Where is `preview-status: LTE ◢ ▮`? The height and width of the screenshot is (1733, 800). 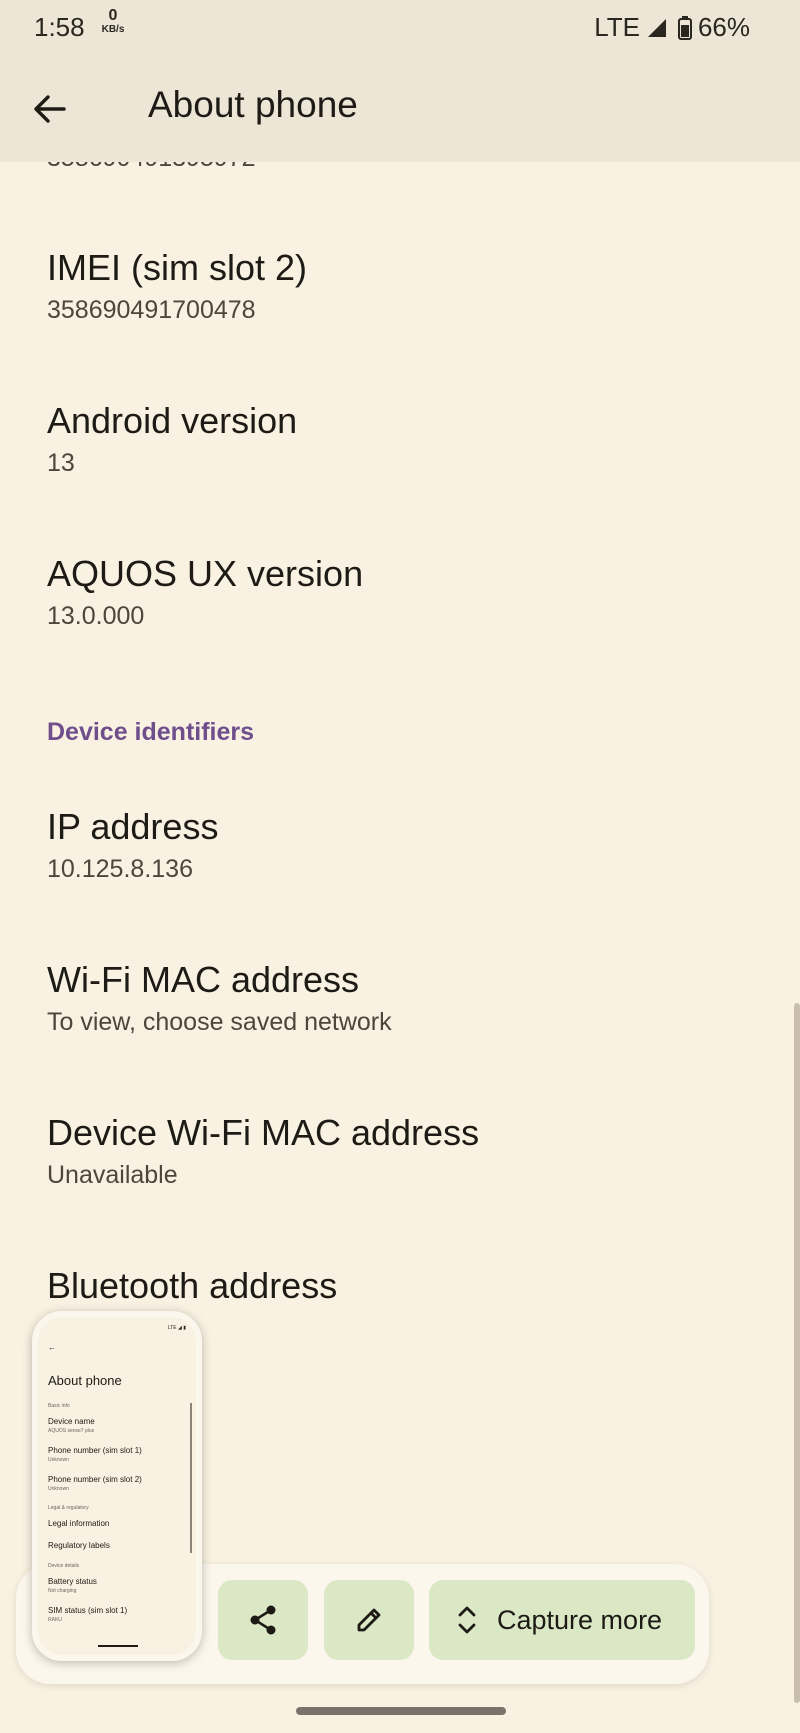 preview-status: LTE ◢ ▮ is located at coordinates (176, 1328).